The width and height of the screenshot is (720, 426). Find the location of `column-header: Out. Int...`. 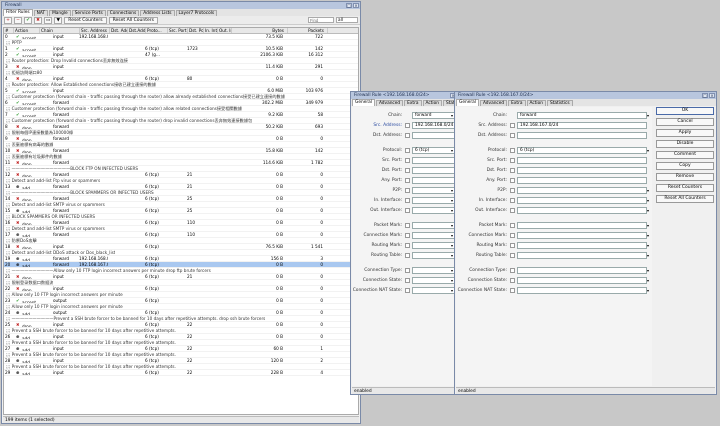

column-header: Out. Int... is located at coordinates (225, 30).